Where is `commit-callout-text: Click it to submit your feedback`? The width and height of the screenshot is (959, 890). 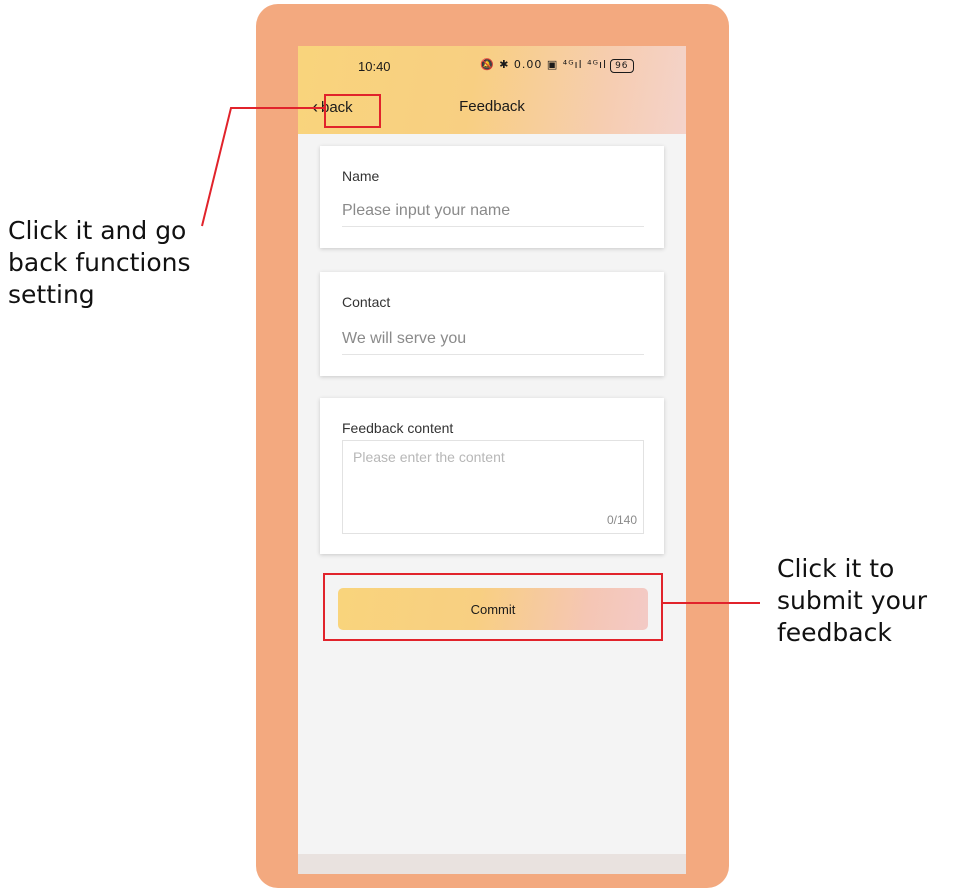
commit-callout-text: Click it to submit your feedback is located at coordinates (852, 601).